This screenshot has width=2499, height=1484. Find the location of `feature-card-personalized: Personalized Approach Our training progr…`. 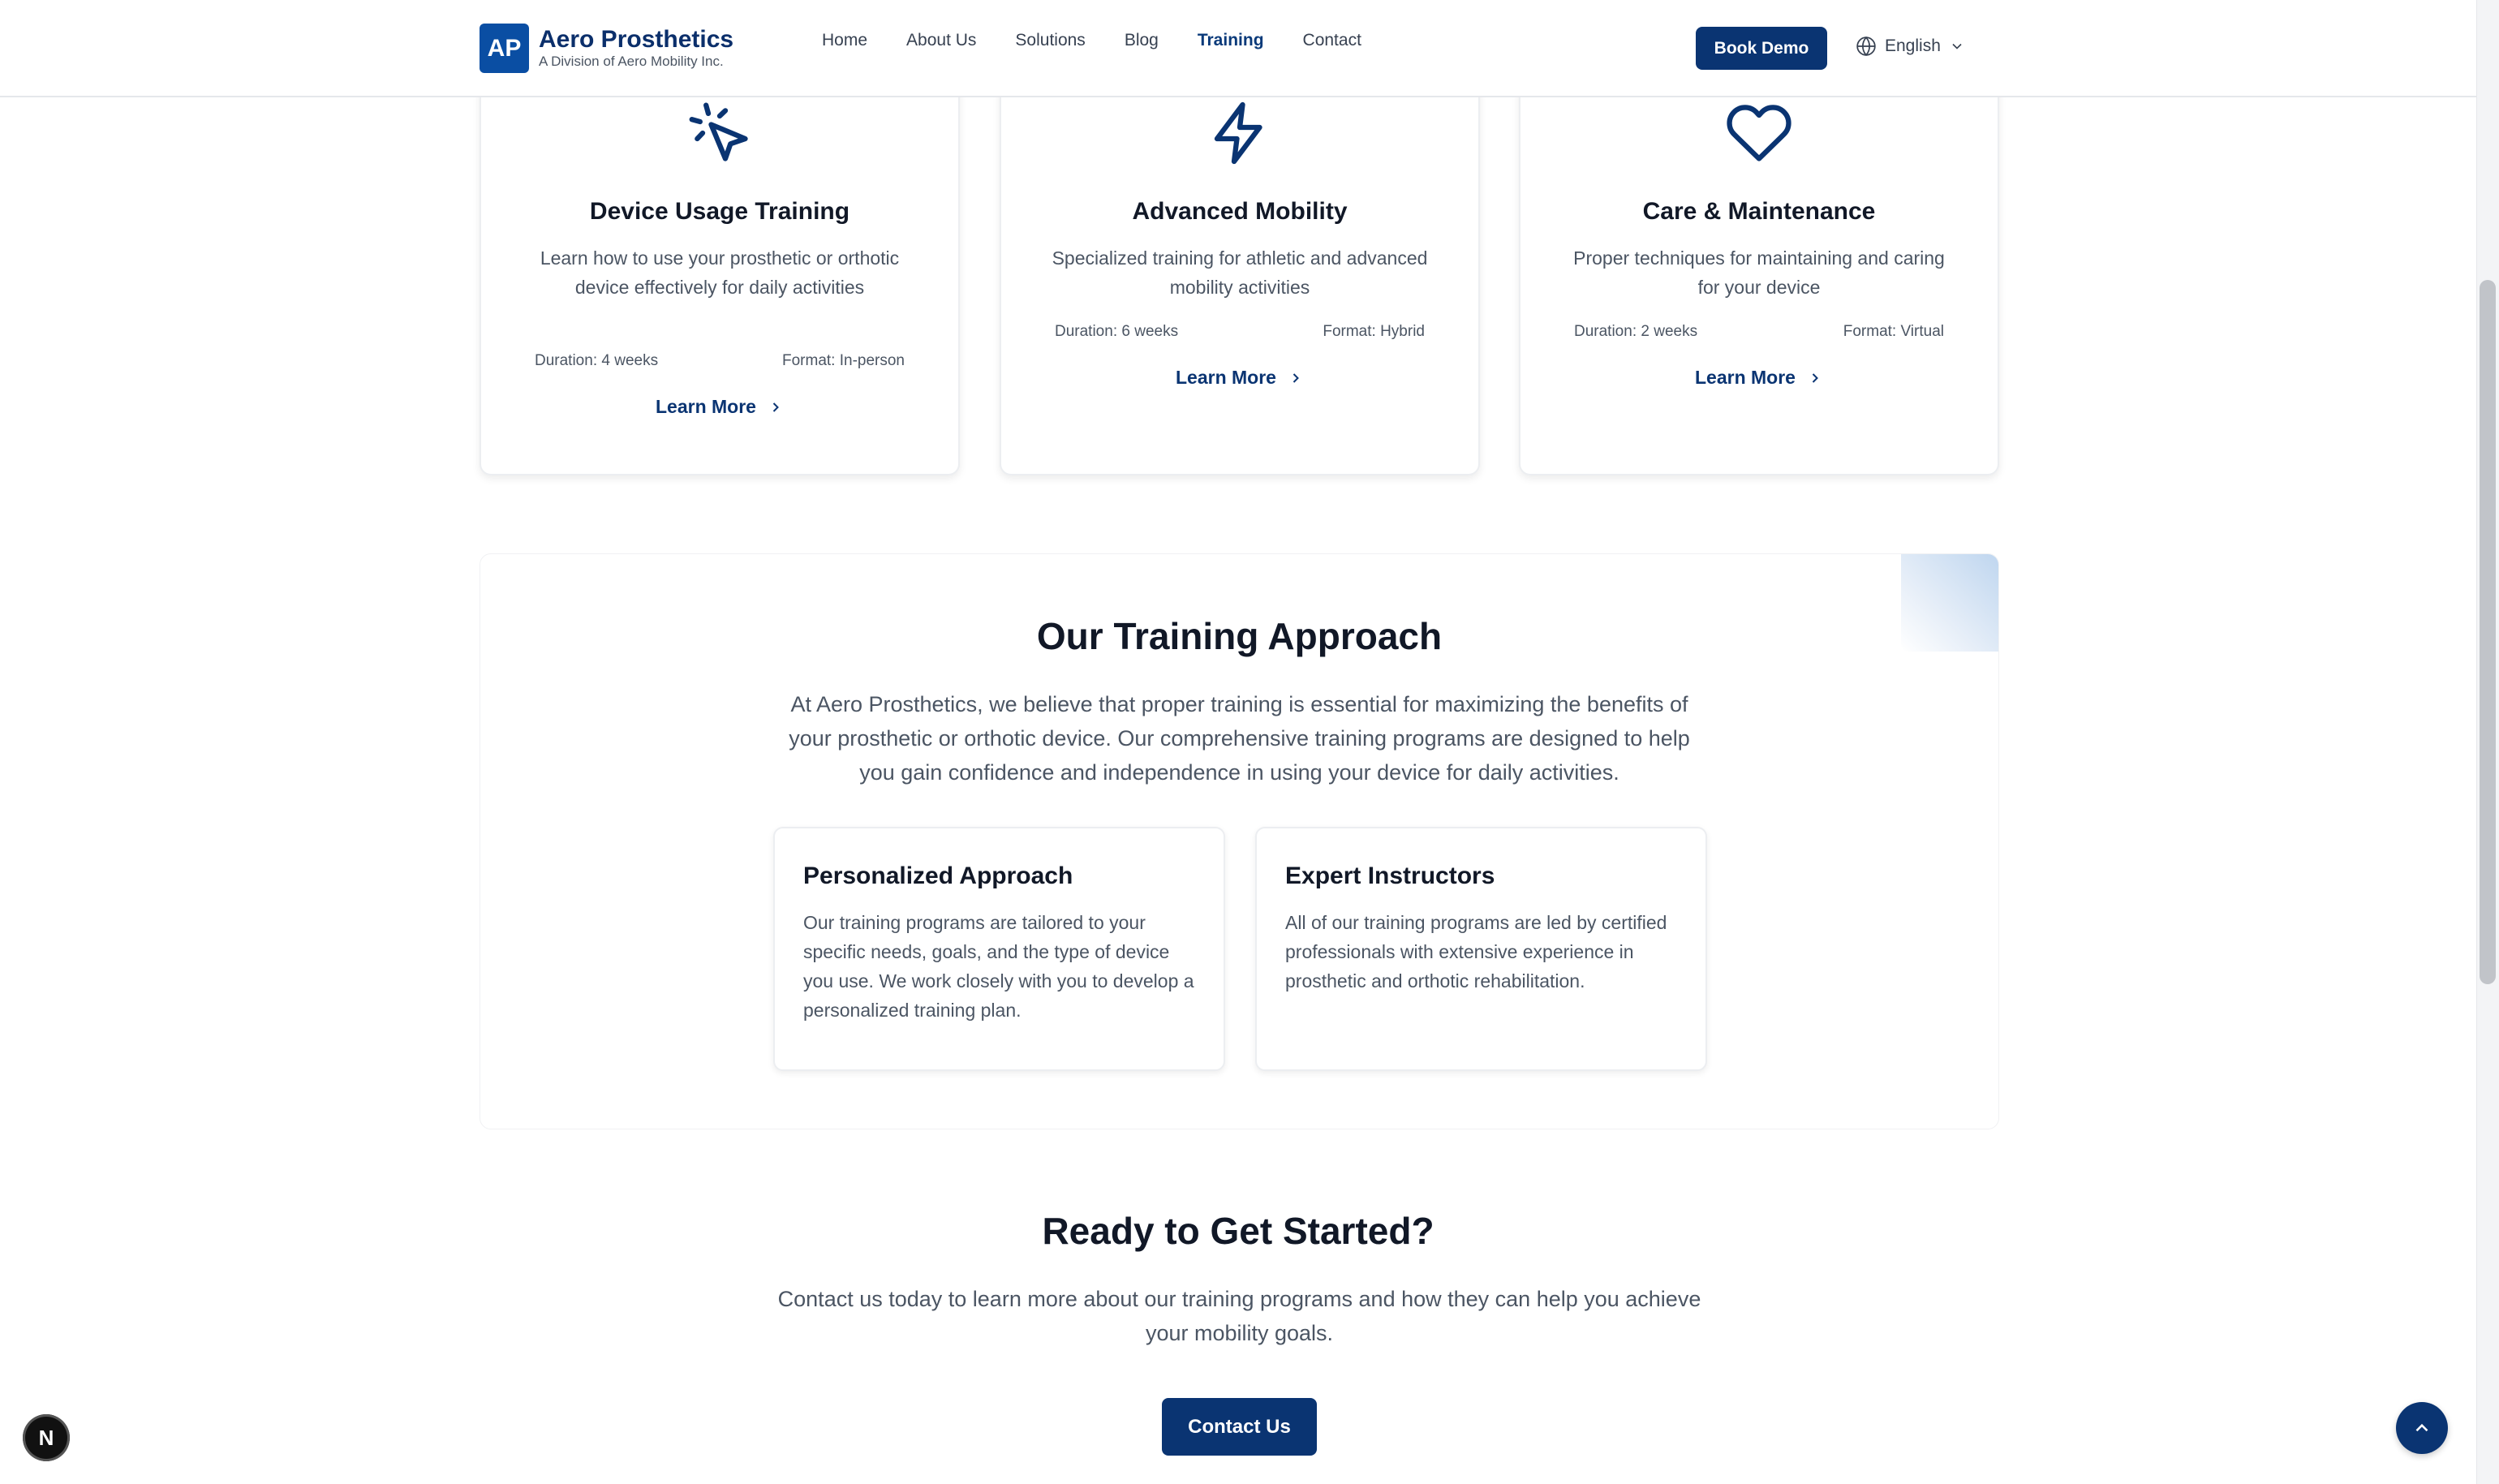

feature-card-personalized: Personalized Approach Our training progr… is located at coordinates (999, 949).